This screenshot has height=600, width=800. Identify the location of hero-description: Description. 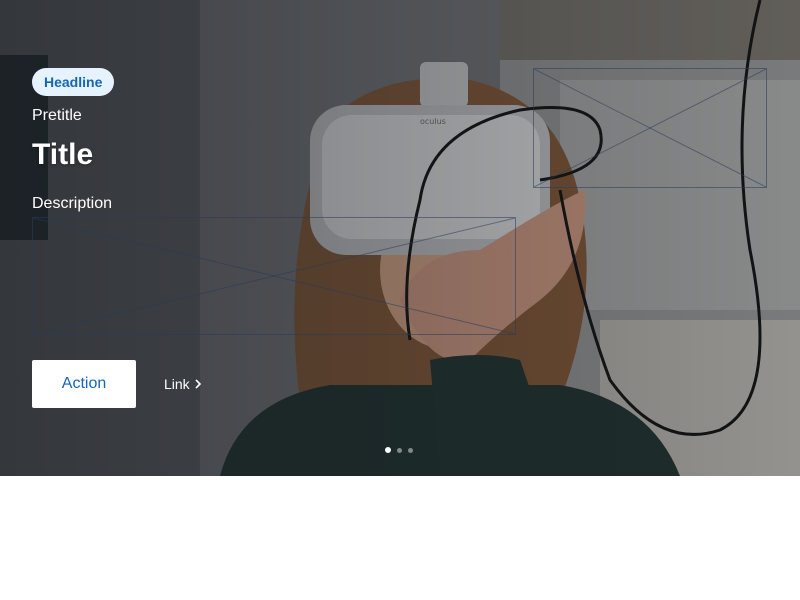
(72, 203).